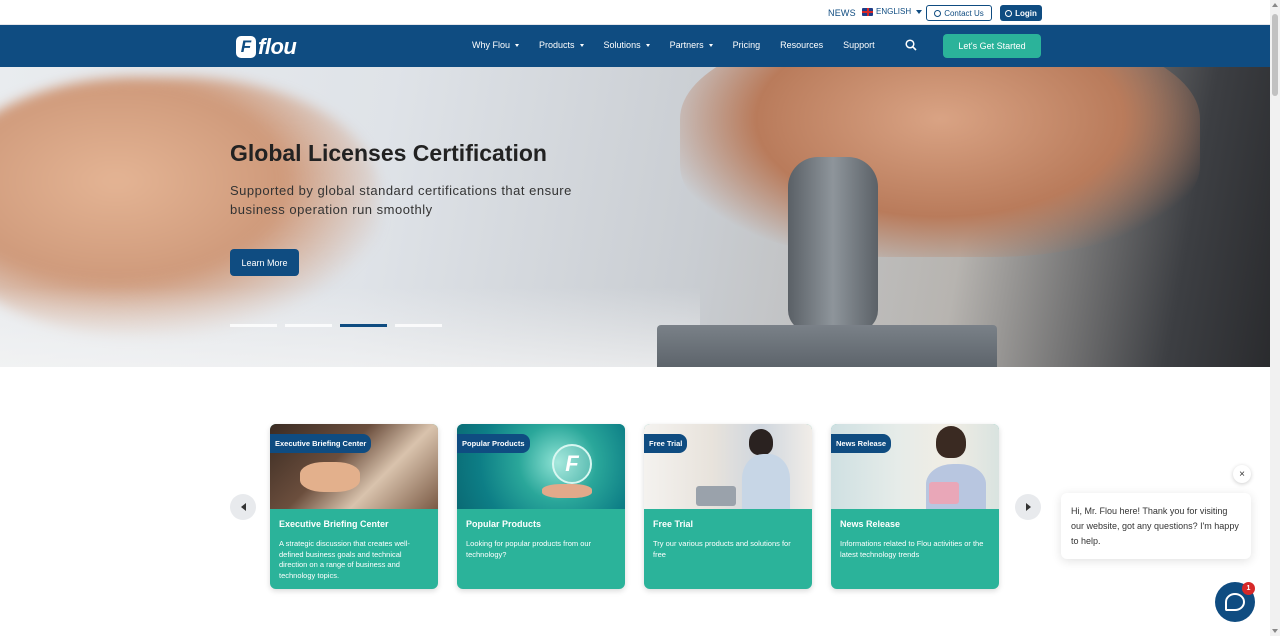 The width and height of the screenshot is (1280, 636). What do you see at coordinates (1275, 55) in the screenshot?
I see `scroll-thumb` at bounding box center [1275, 55].